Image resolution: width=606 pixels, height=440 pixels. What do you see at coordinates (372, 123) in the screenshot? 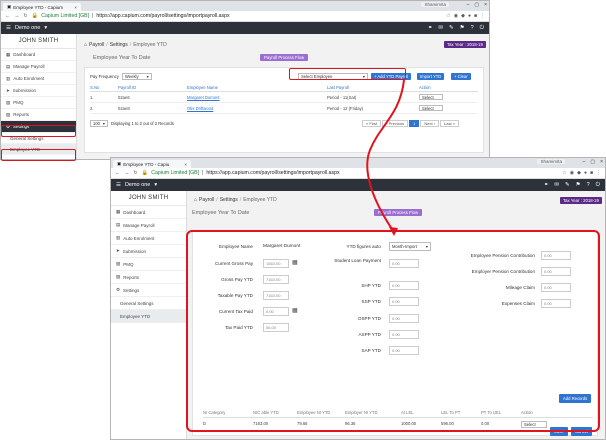
I see `page-first: « First` at bounding box center [372, 123].